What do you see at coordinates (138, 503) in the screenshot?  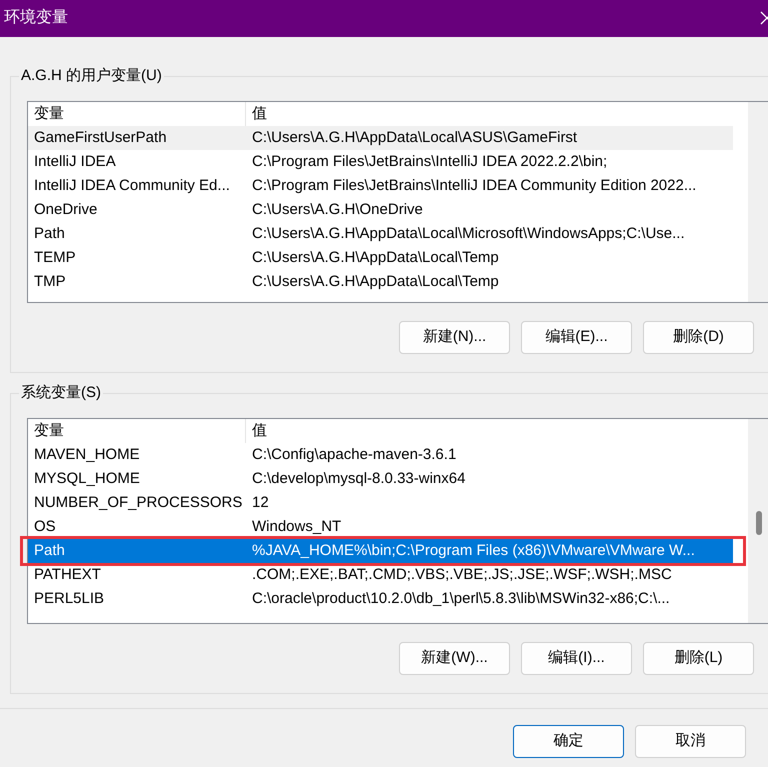 I see `variable-name: NUMBER_OF_PROCESSORS` at bounding box center [138, 503].